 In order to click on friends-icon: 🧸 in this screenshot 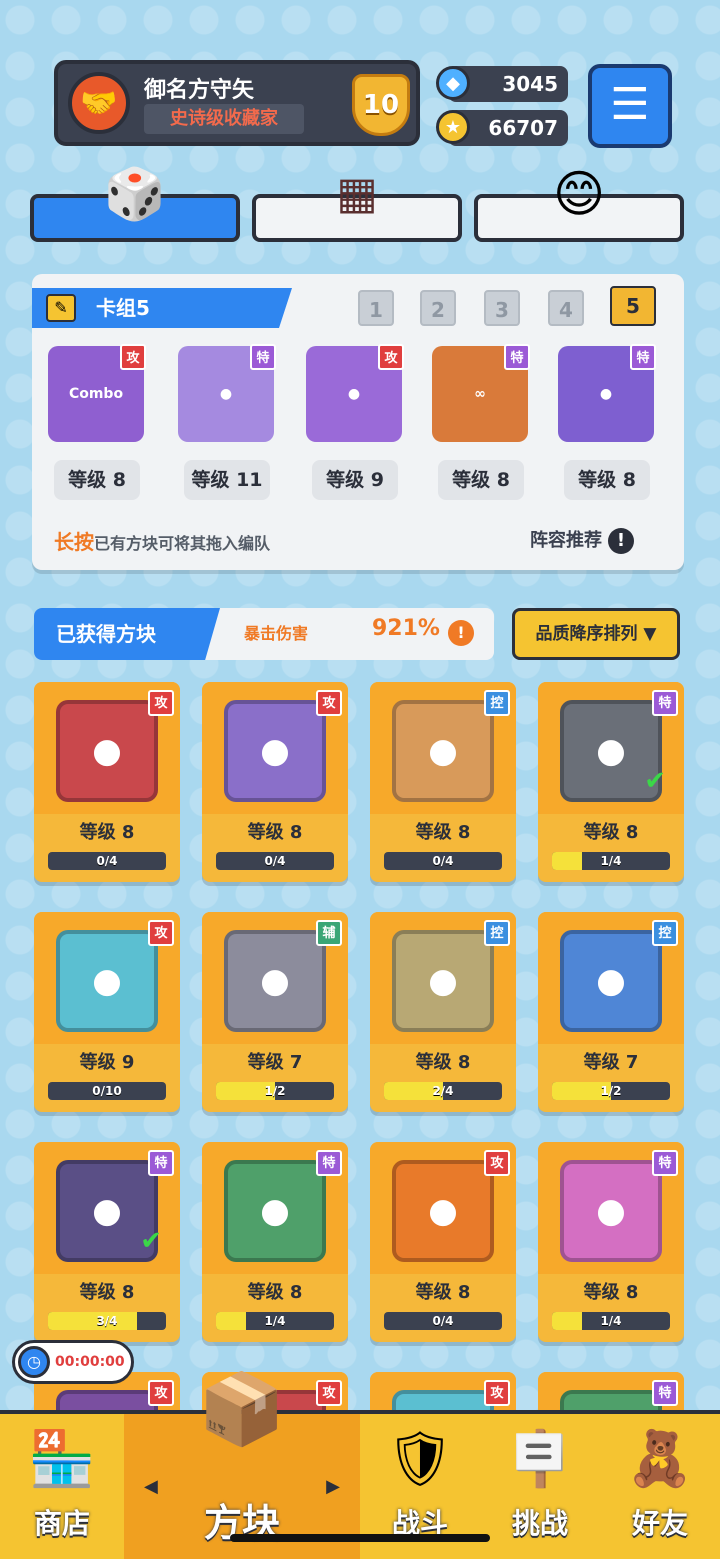, I will do `click(660, 1458)`.